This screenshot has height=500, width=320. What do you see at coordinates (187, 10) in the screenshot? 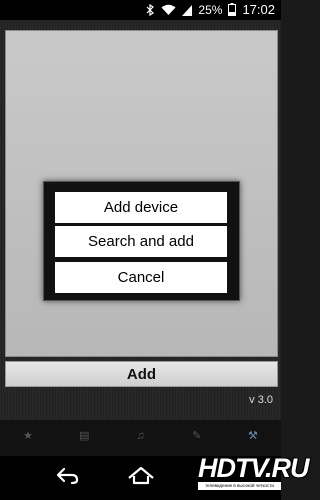
I see `signal-icon` at bounding box center [187, 10].